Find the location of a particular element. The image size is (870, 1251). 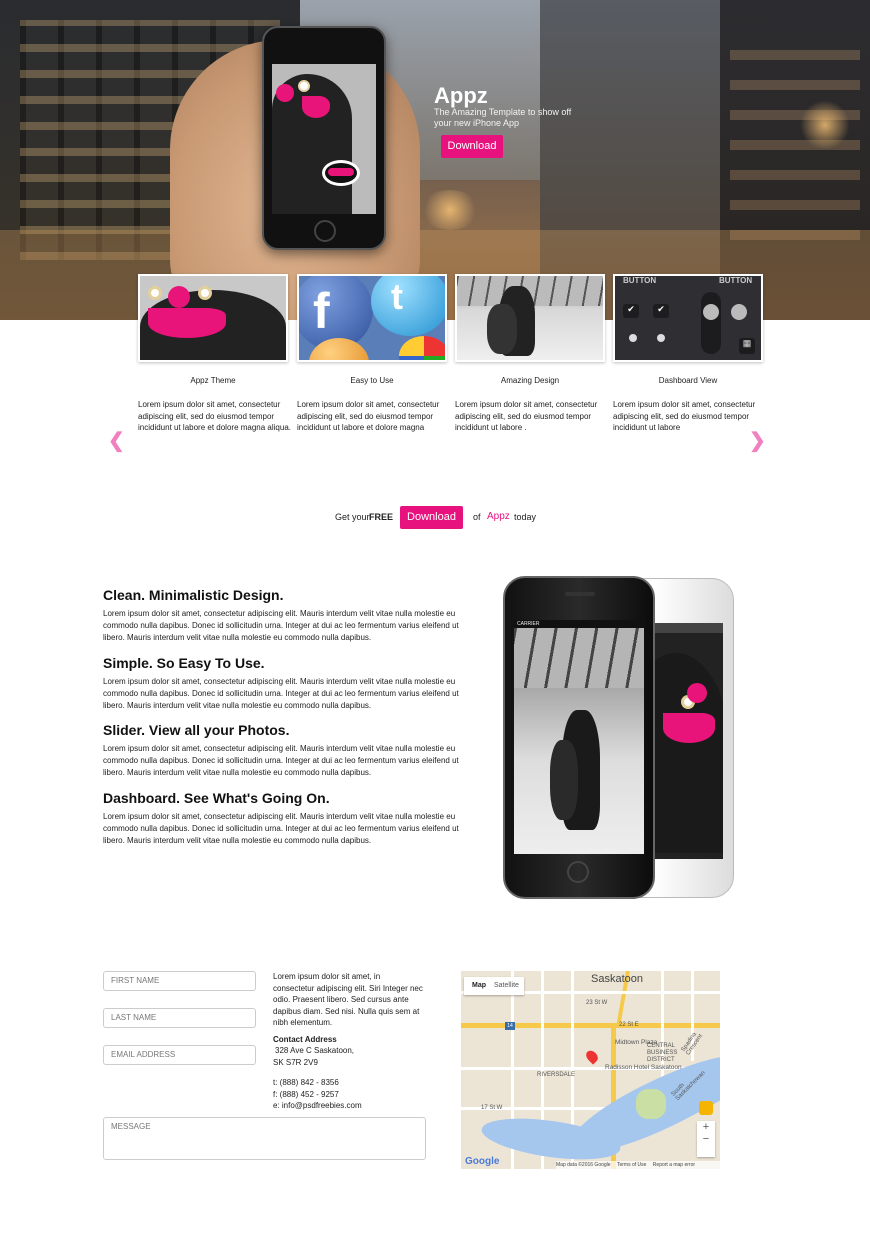

address-line-2: SK S7R 2V9 is located at coordinates (295, 1062).